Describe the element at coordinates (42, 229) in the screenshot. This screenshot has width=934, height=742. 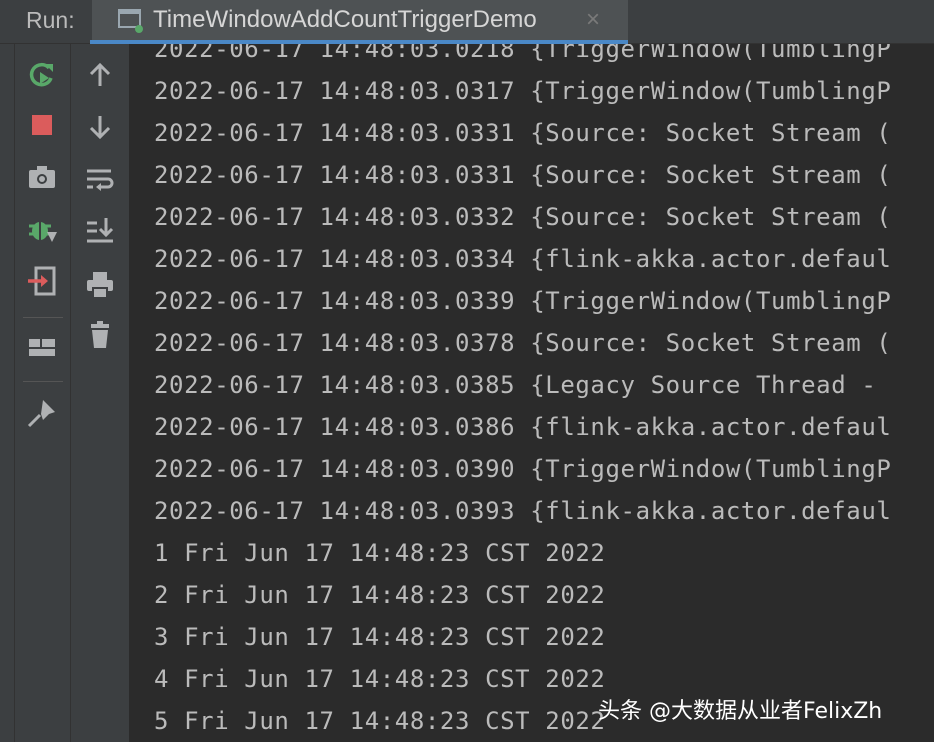
I see `debug-restart-icon` at that location.